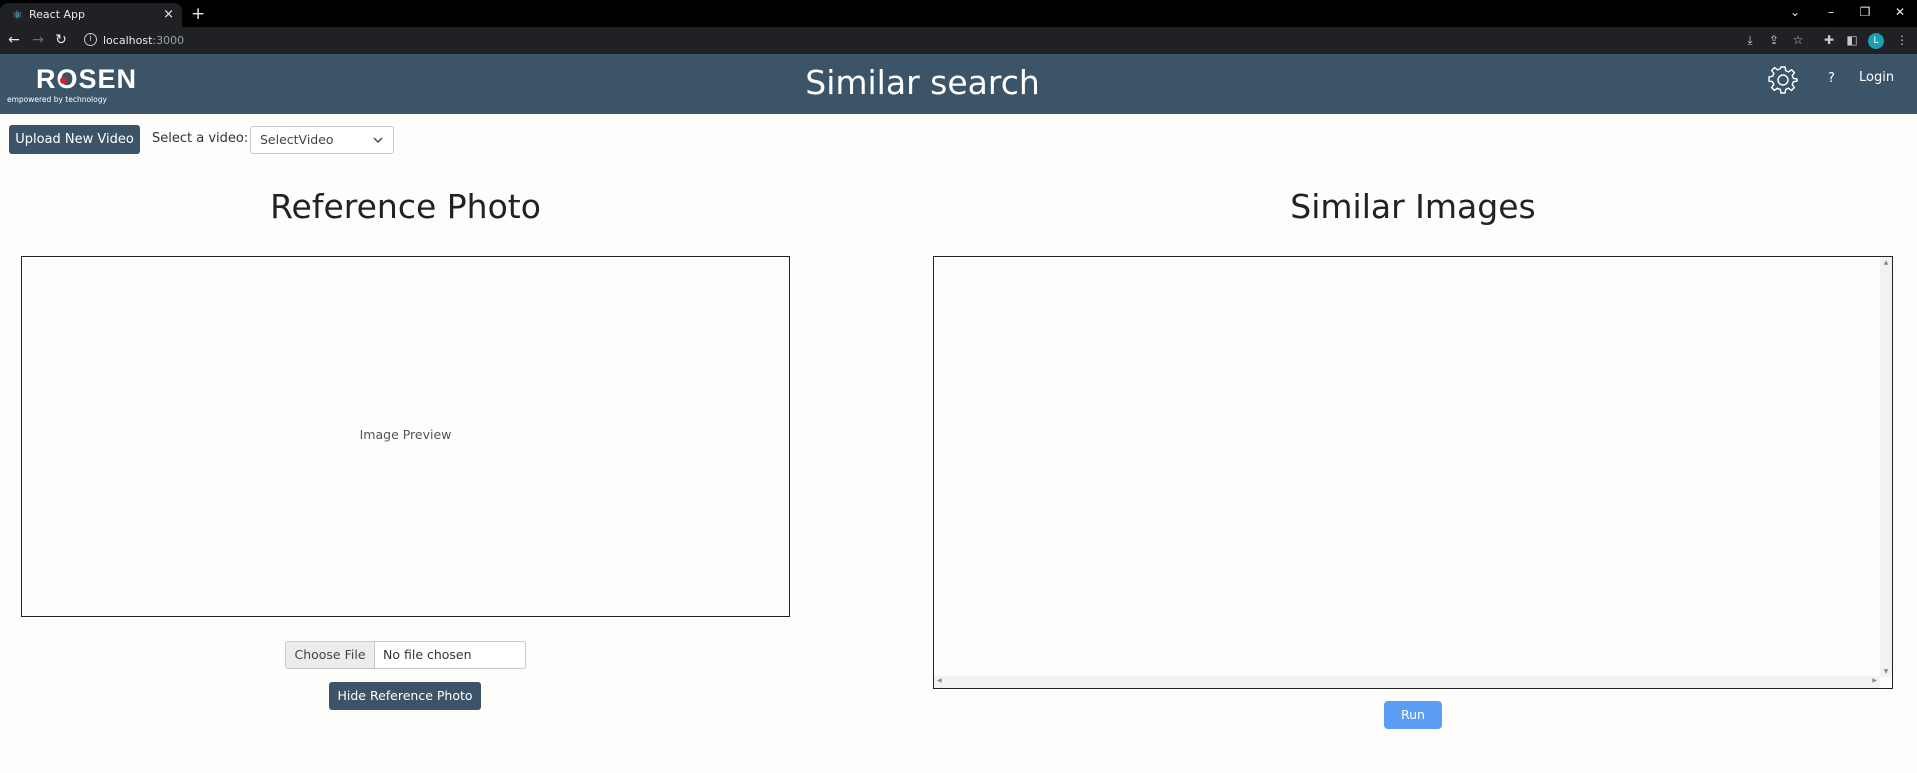  I want to click on login-button: Login, so click(1876, 78).